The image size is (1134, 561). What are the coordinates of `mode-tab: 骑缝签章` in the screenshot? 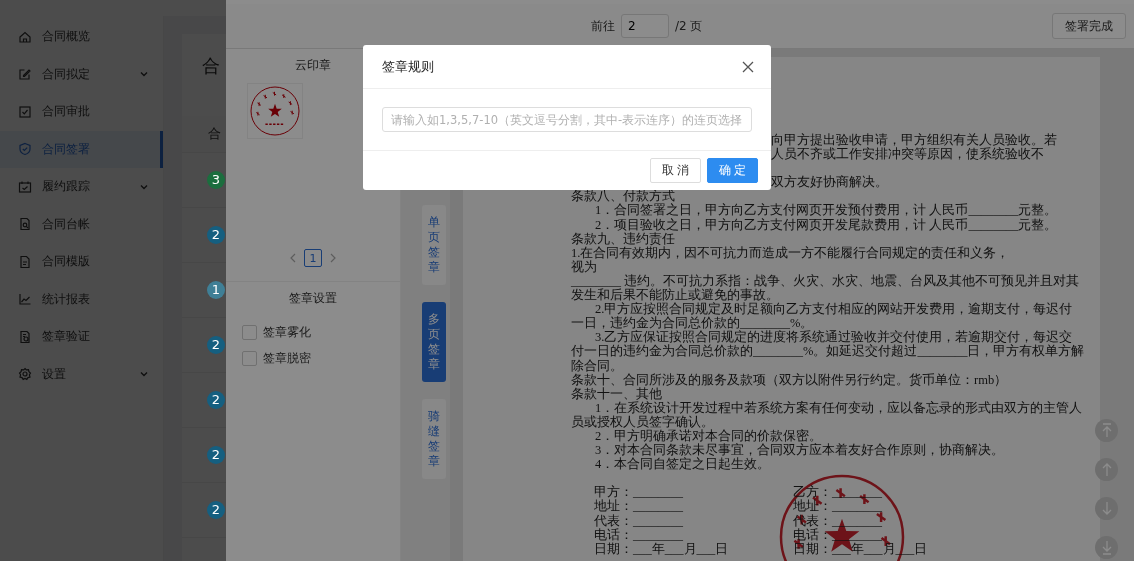 It's located at (434, 439).